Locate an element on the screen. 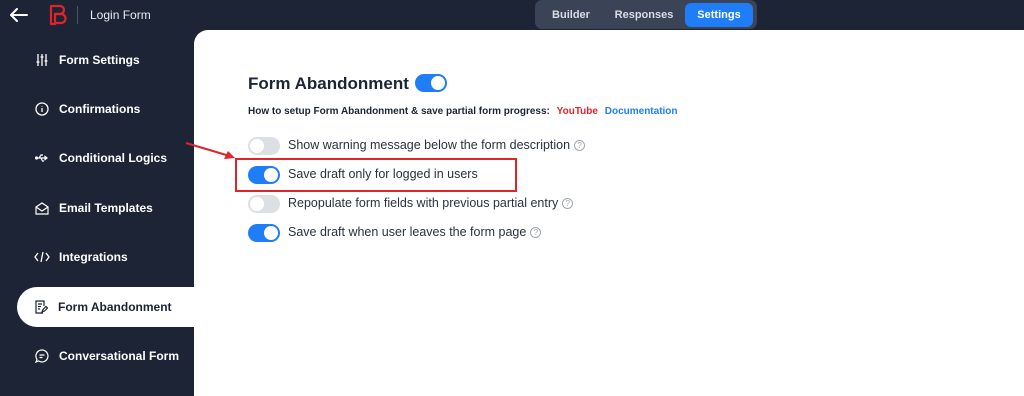 This screenshot has width=1024, height=396. sidebar-item-label: Form Settings is located at coordinates (99, 60).